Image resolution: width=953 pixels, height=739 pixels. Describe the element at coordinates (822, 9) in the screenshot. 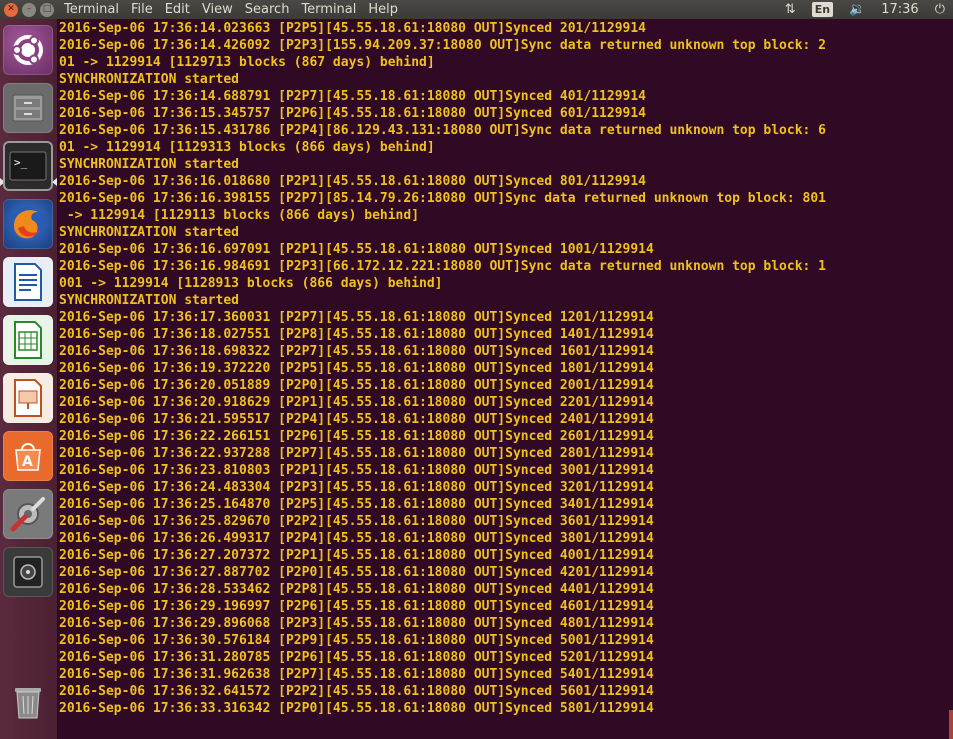

I see `keyboard-layout-indicator: En` at that location.